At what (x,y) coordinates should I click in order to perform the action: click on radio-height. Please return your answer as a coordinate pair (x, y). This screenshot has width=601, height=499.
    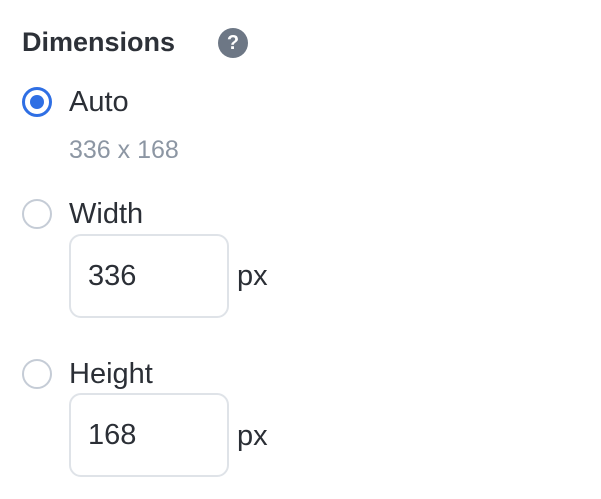
    Looking at the image, I should click on (37, 374).